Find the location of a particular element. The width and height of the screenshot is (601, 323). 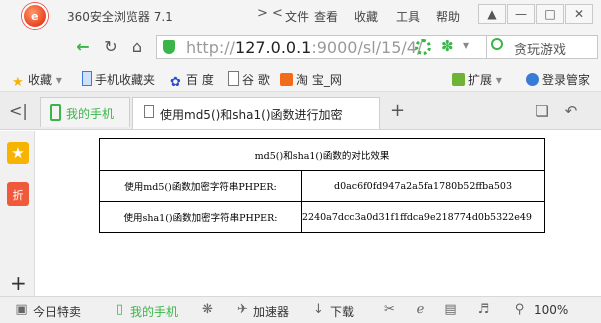

star-icon: ★ is located at coordinates (18, 82).